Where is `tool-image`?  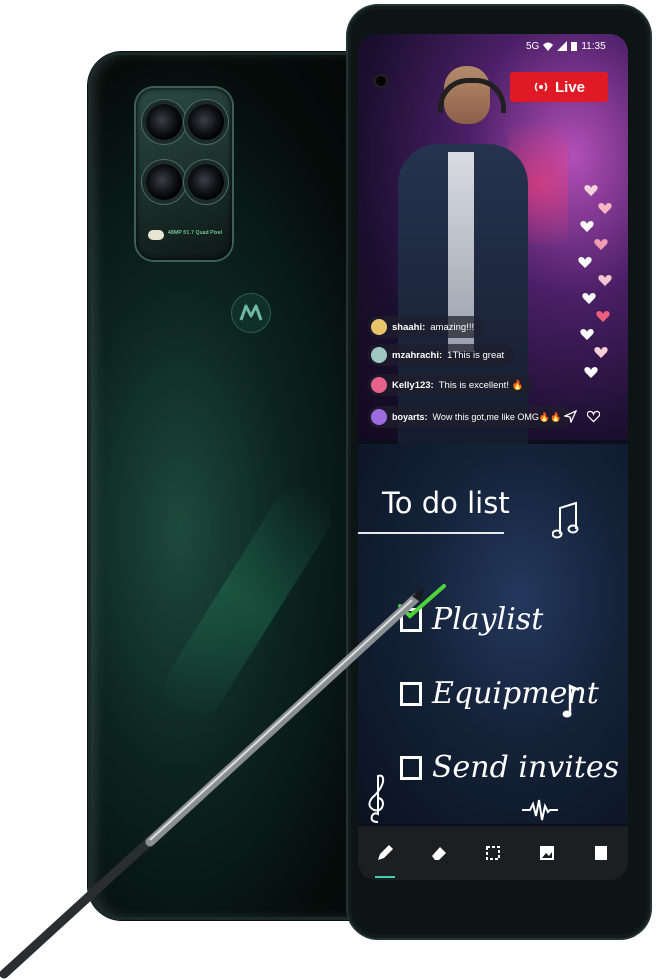
tool-image is located at coordinates (547, 853).